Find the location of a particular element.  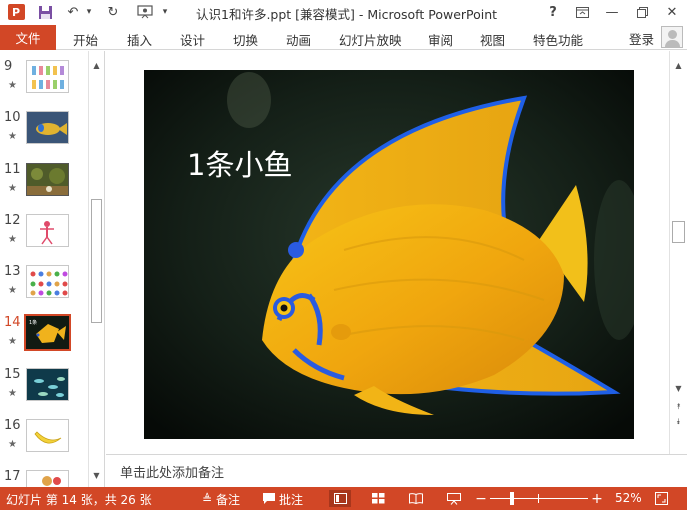

reading-view-icon is located at coordinates (416, 498).